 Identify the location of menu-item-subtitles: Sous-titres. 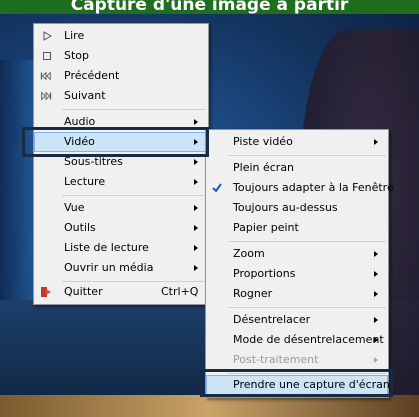
(121, 162).